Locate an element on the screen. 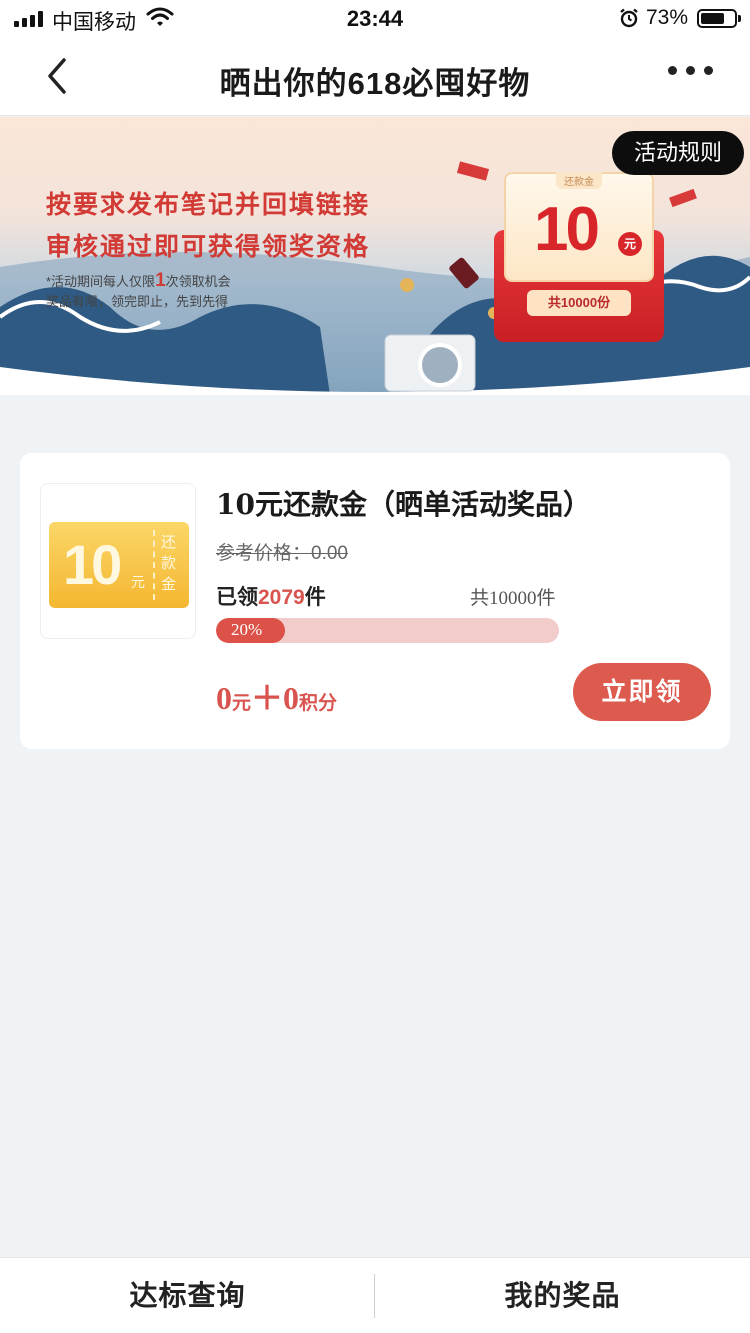 This screenshot has height=1333, width=750. prize-thumbnail: 10 元 还款金 is located at coordinates (118, 561).